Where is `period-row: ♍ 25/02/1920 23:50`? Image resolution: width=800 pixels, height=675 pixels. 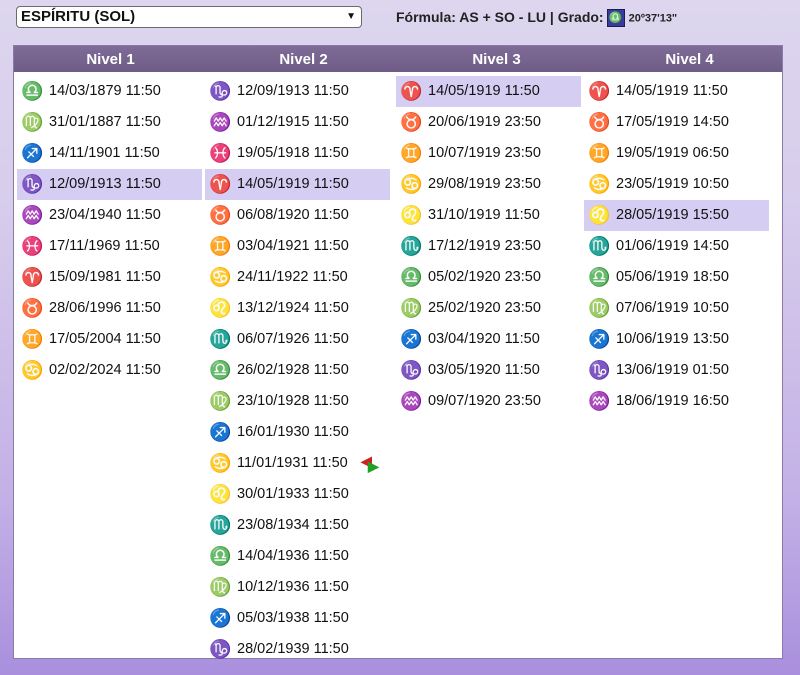
period-row: ♍ 25/02/1920 23:50 is located at coordinates (488, 308).